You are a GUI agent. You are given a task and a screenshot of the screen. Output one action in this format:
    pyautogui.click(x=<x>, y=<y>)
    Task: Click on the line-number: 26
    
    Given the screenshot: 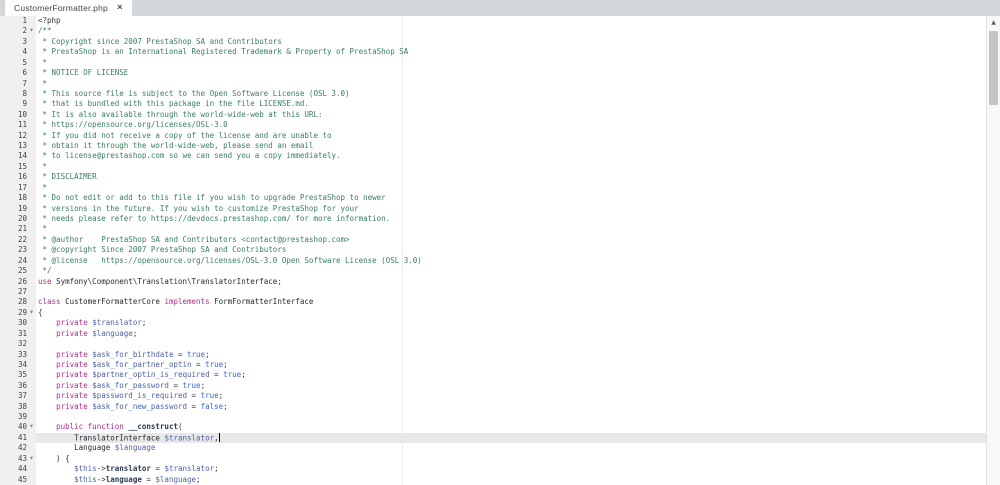 What is the action you would take?
    pyautogui.click(x=18, y=282)
    